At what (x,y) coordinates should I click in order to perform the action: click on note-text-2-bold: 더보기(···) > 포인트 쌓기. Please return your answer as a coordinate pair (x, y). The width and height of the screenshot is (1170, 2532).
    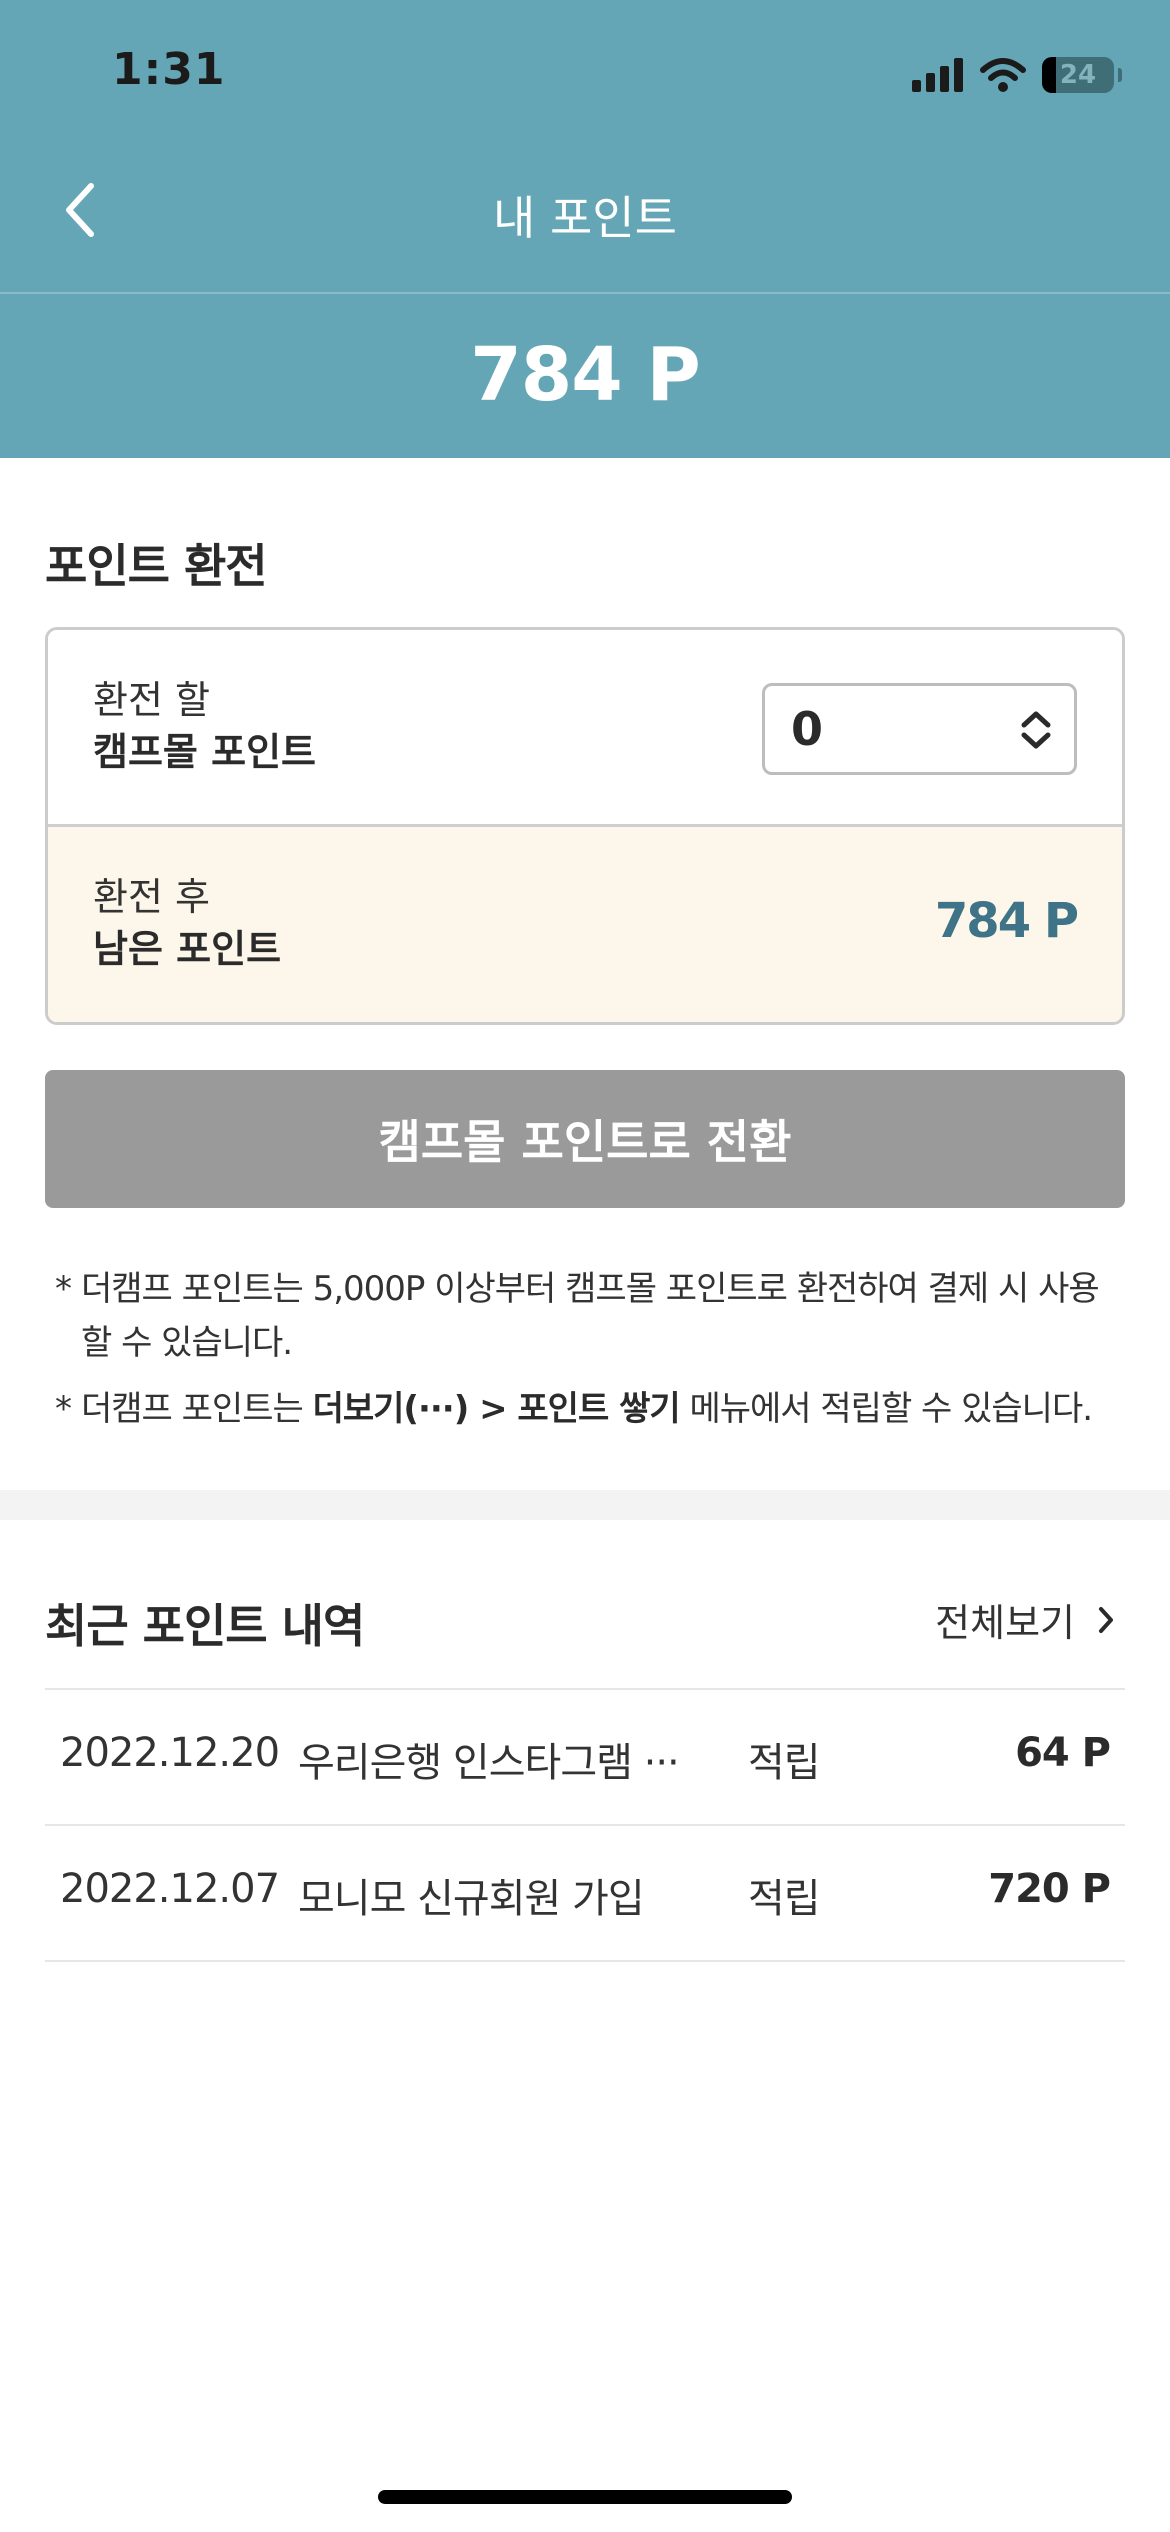
    Looking at the image, I should click on (496, 1409).